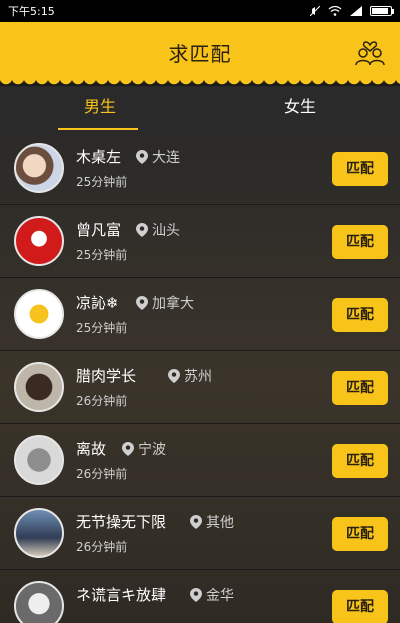  I want to click on couple-match-icon, so click(370, 51).